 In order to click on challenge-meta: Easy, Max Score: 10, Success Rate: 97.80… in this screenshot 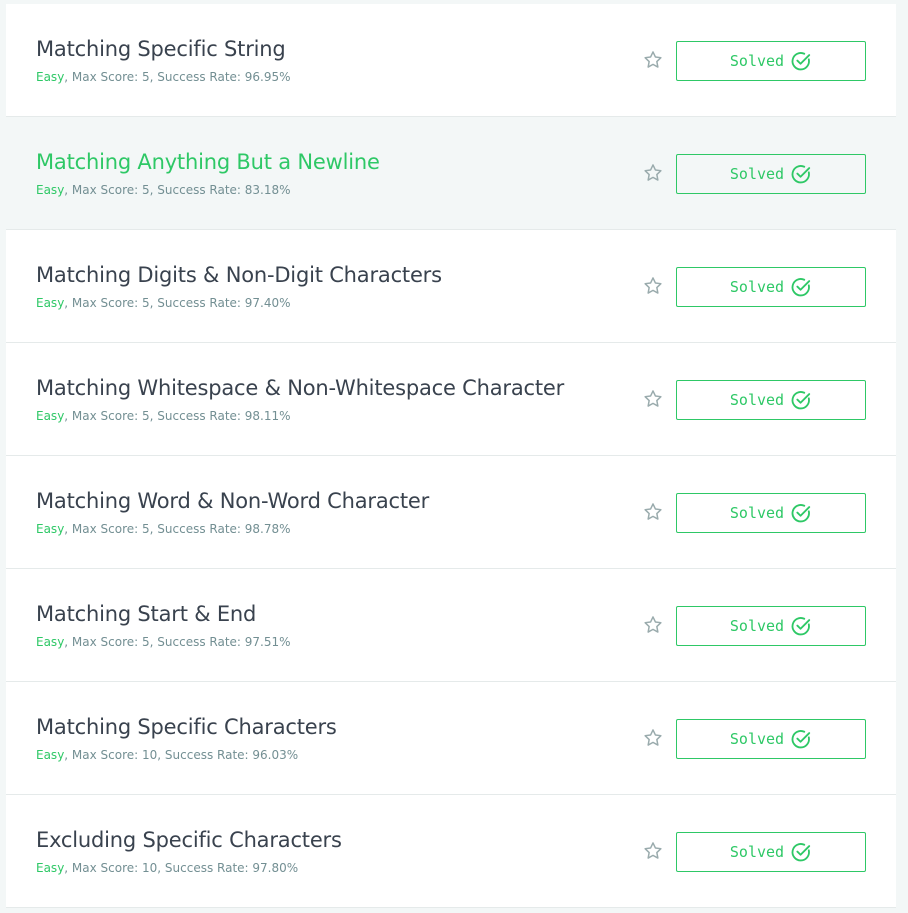, I will do `click(167, 868)`.